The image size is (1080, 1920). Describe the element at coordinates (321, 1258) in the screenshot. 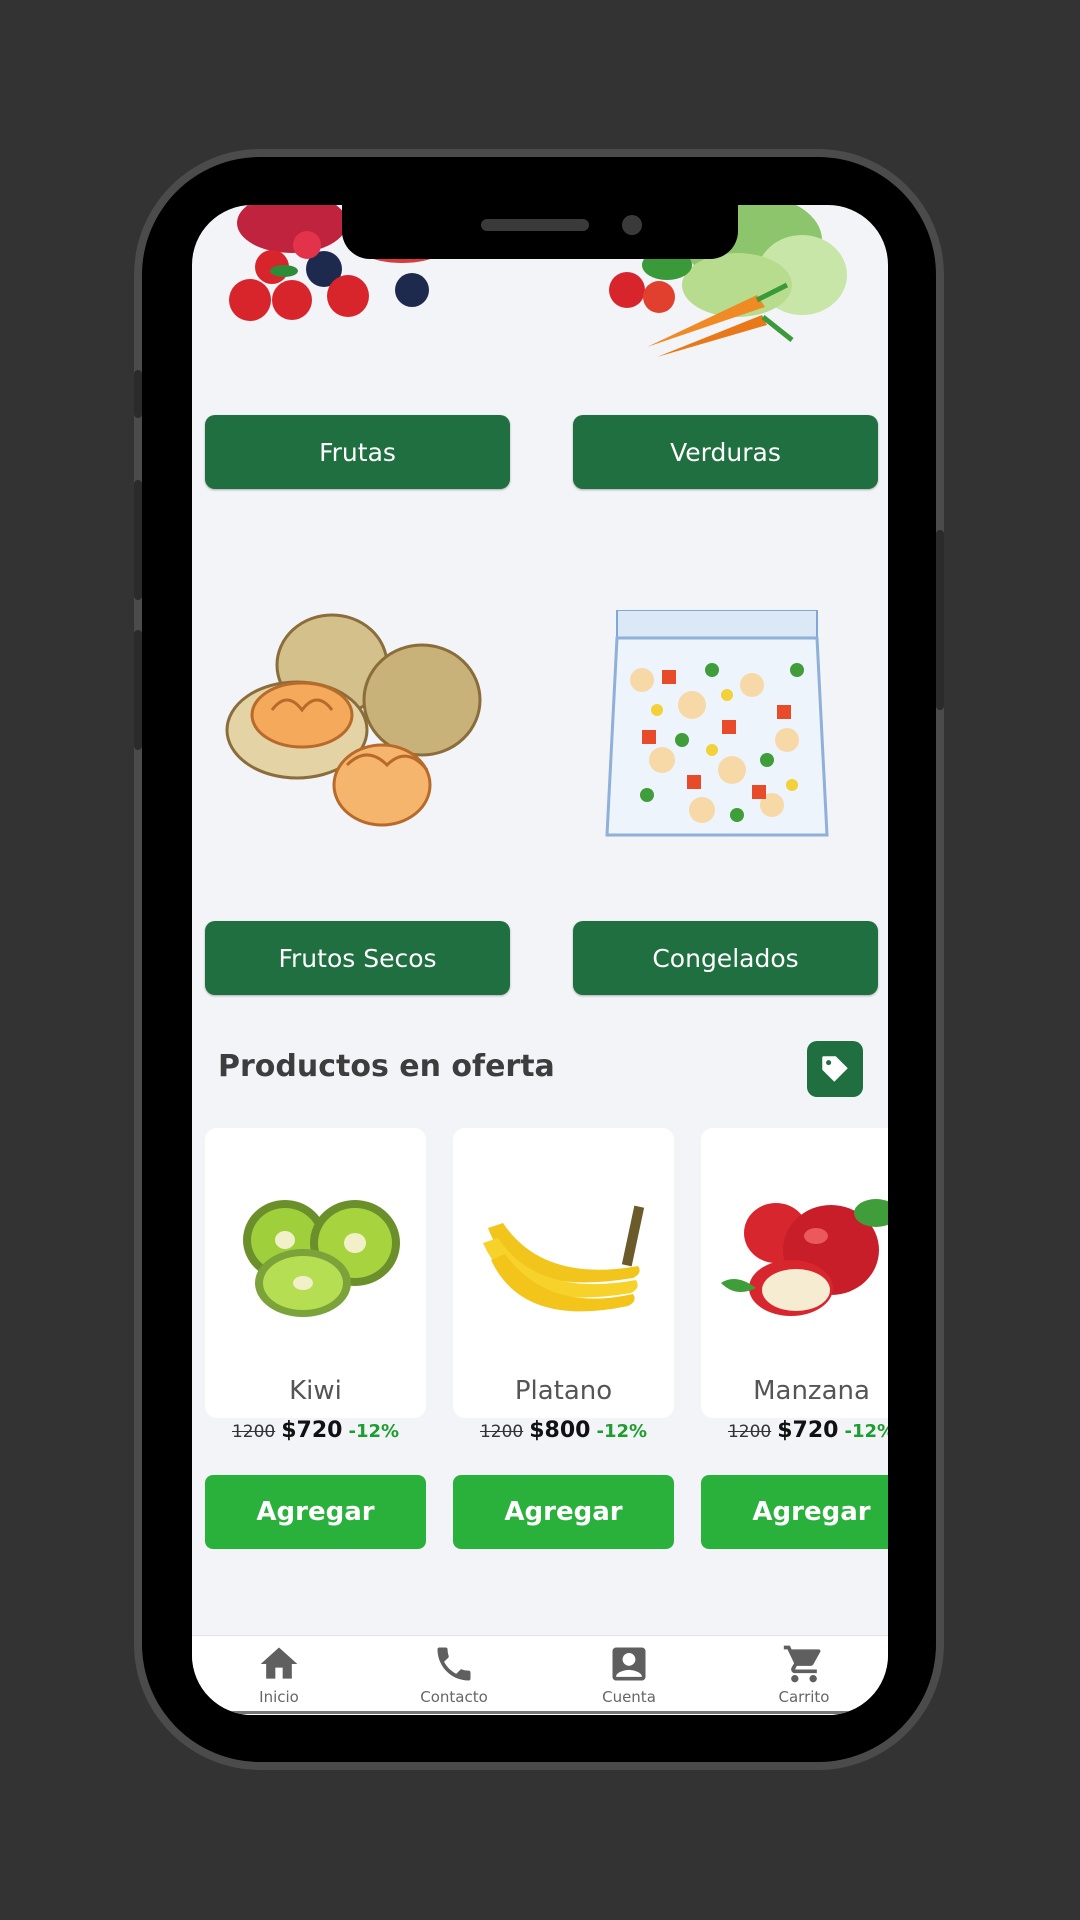

I see `kiwi-image` at that location.